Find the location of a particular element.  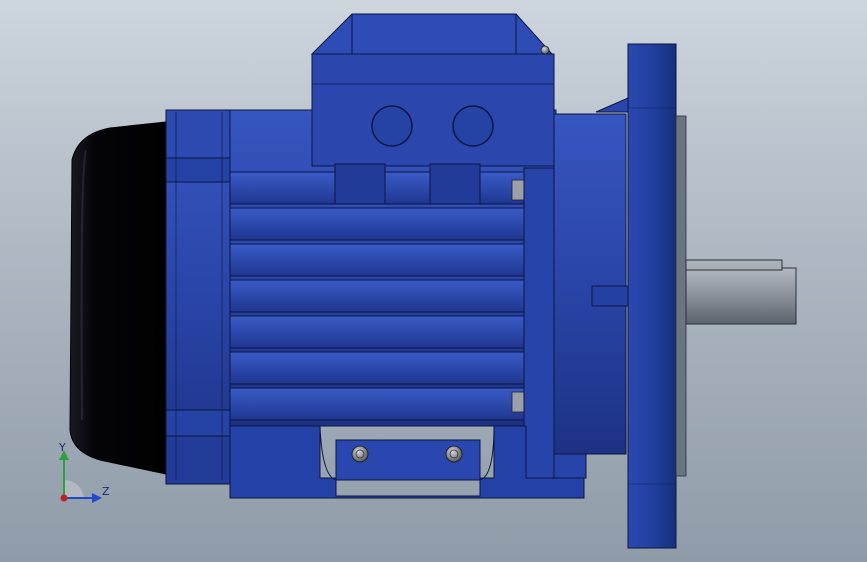

coordinate-triad: Y Z is located at coordinates (79, 475).